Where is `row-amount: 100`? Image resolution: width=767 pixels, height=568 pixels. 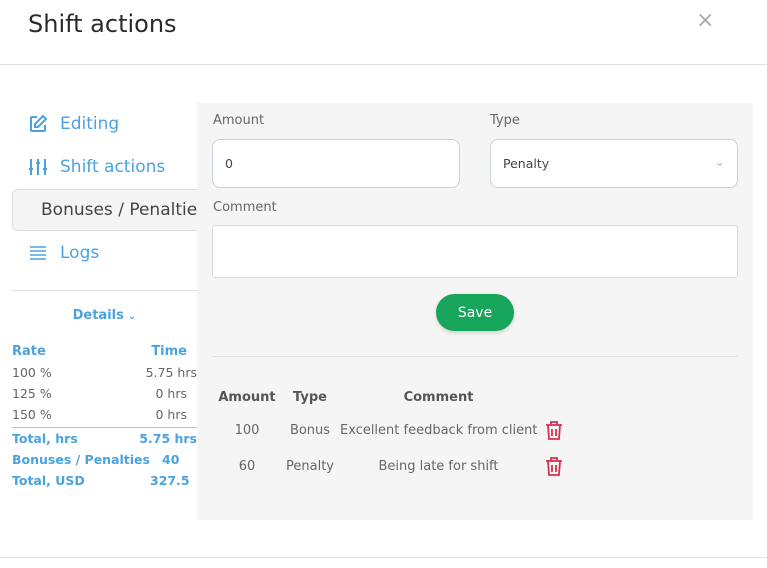 row-amount: 100 is located at coordinates (247, 430).